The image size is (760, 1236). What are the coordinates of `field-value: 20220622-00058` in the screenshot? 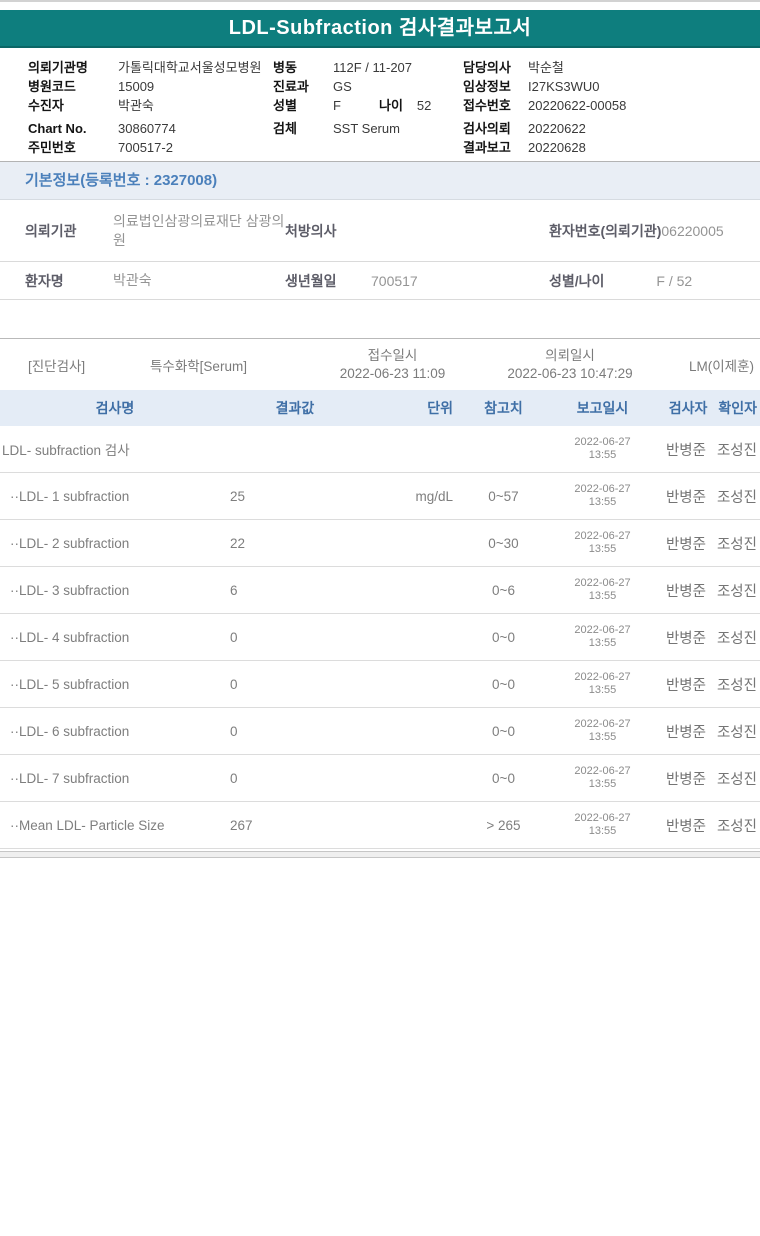 It's located at (577, 105).